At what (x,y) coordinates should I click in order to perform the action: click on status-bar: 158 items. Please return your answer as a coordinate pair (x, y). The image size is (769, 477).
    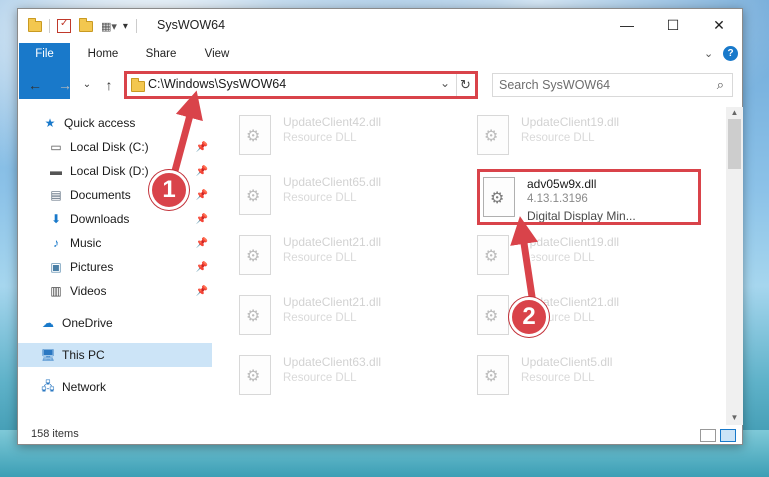
    Looking at the image, I should click on (380, 435).